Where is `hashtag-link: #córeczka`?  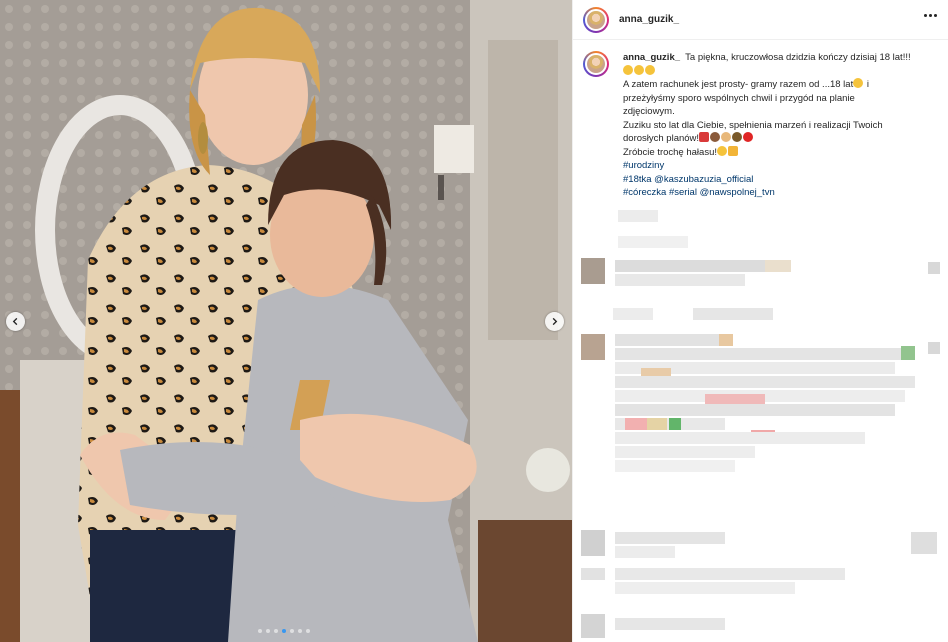
hashtag-link: #córeczka is located at coordinates (644, 192).